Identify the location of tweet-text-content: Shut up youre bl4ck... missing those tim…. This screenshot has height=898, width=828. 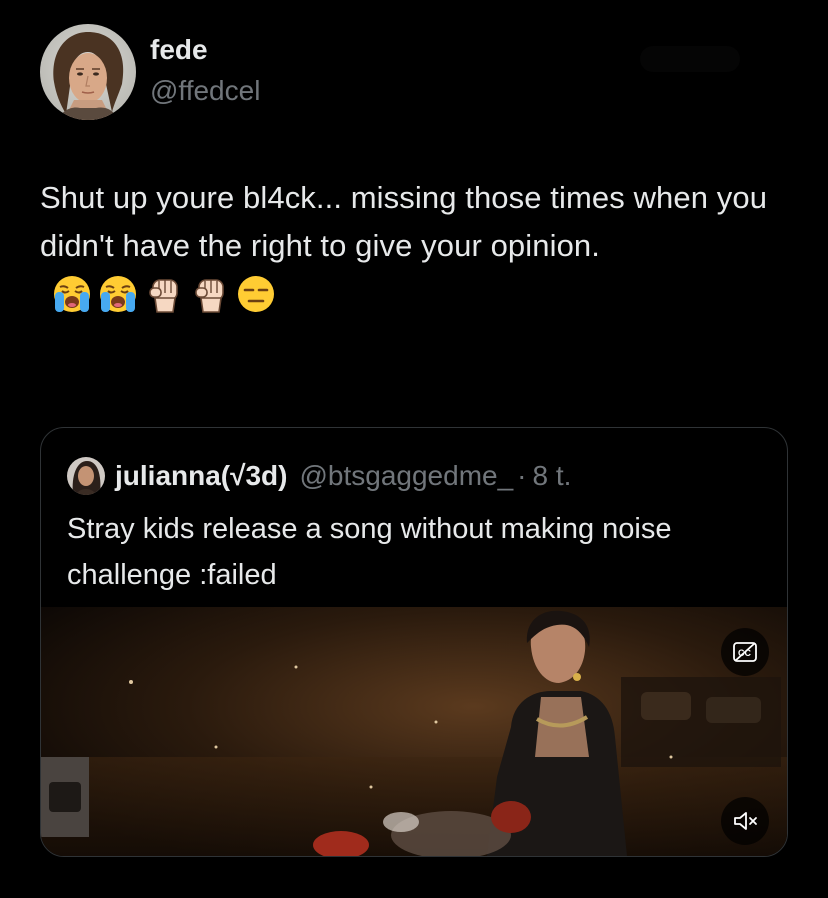
(404, 221).